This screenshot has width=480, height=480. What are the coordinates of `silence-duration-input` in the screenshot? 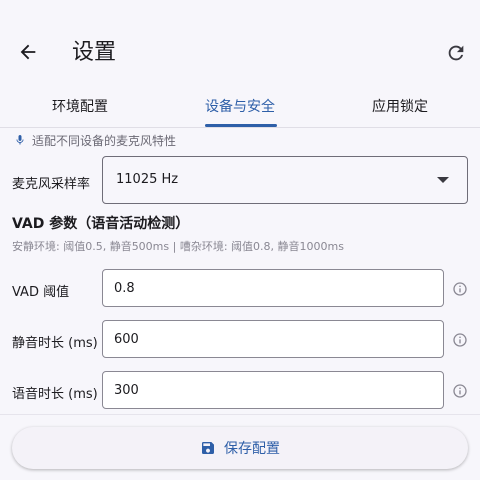 It's located at (273, 339).